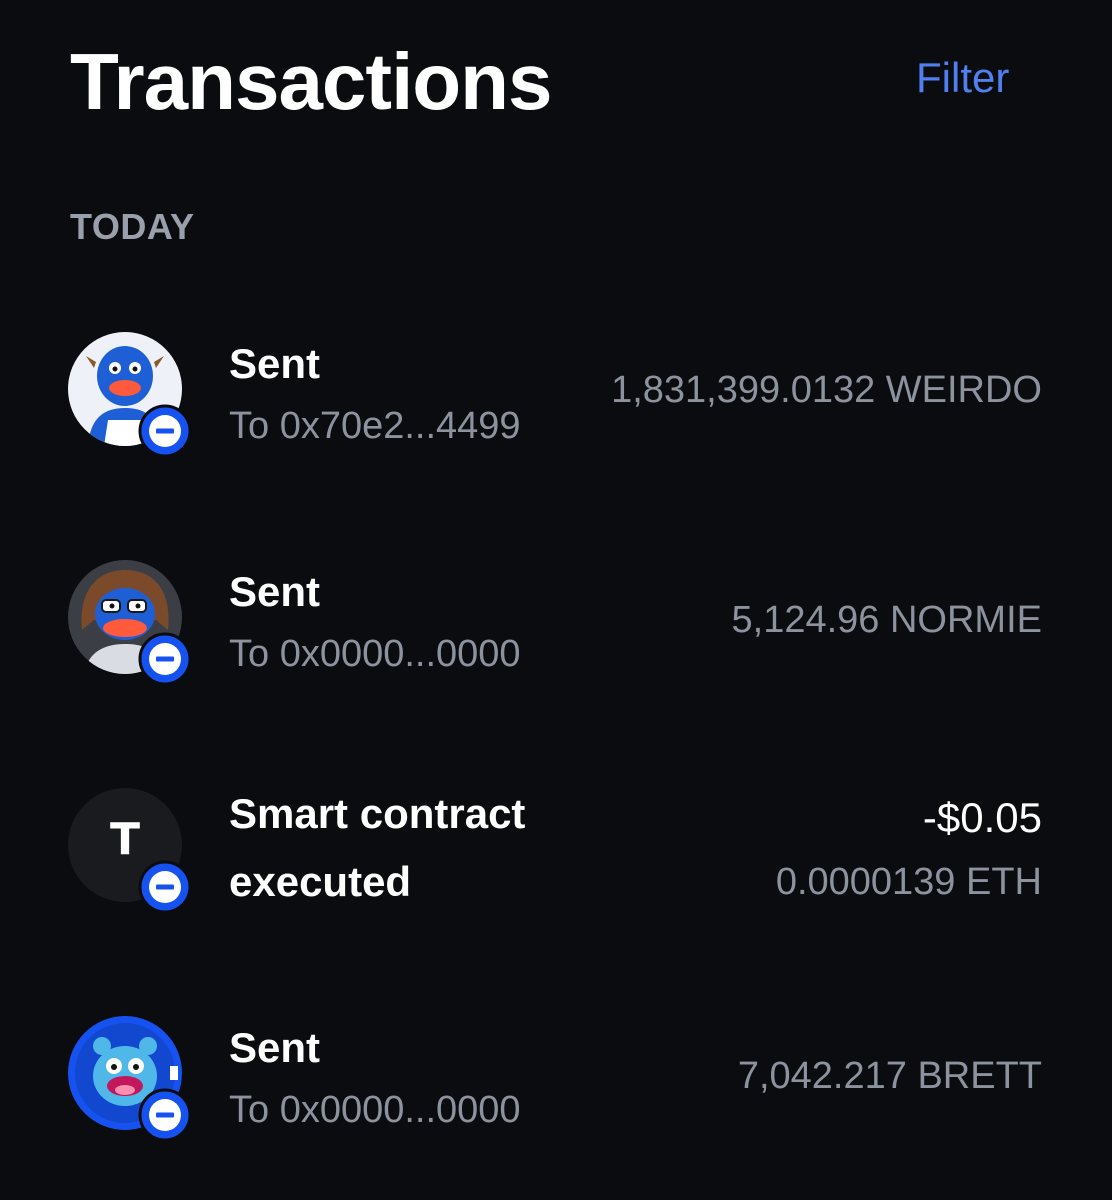 This screenshot has width=1112, height=1200. What do you see at coordinates (982, 817) in the screenshot?
I see `transaction-fiat-amount: -$0.05` at bounding box center [982, 817].